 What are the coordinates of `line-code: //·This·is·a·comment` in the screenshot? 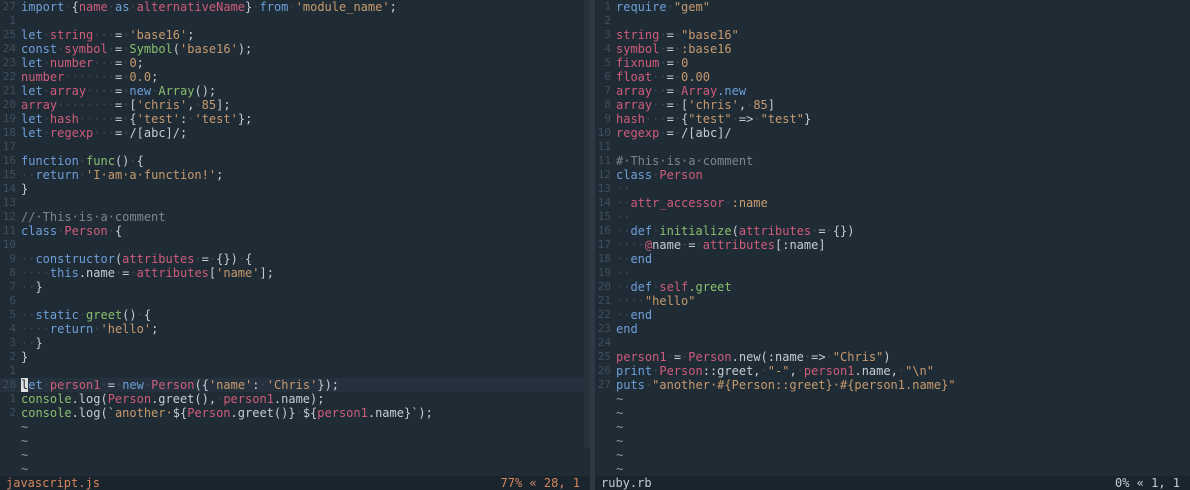 It's located at (93, 217).